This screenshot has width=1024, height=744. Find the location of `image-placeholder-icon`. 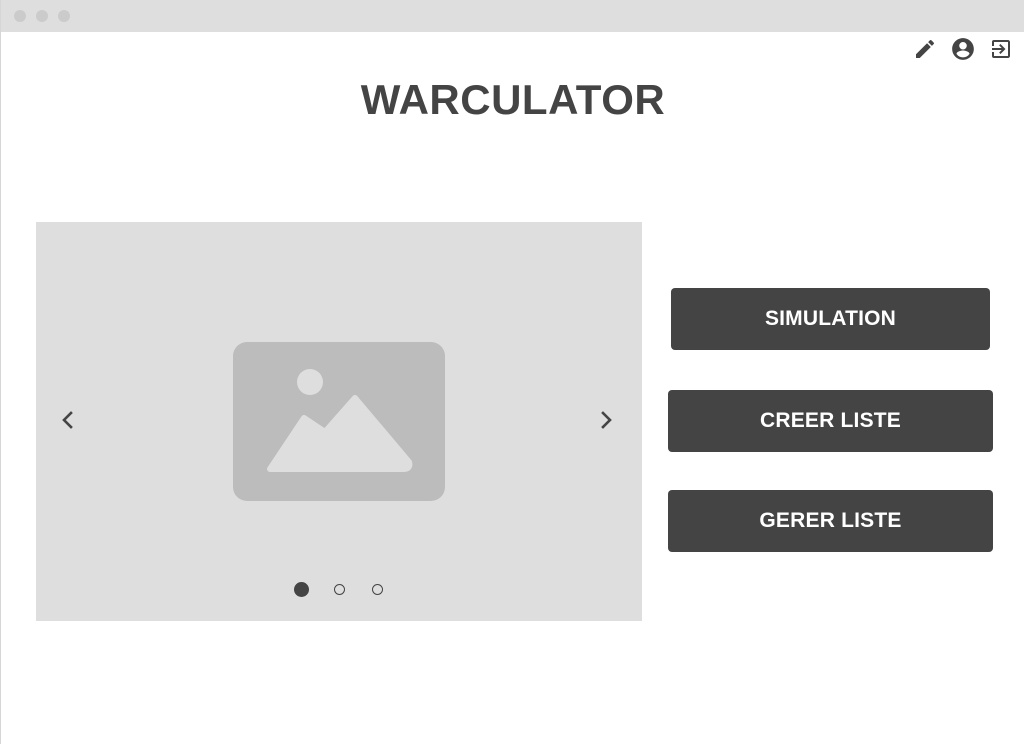

image-placeholder-icon is located at coordinates (340, 420).